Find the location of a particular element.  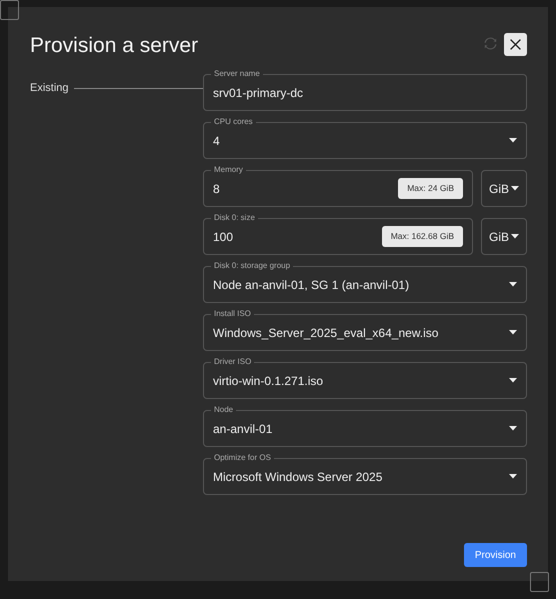

field-value: 100 is located at coordinates (223, 237).